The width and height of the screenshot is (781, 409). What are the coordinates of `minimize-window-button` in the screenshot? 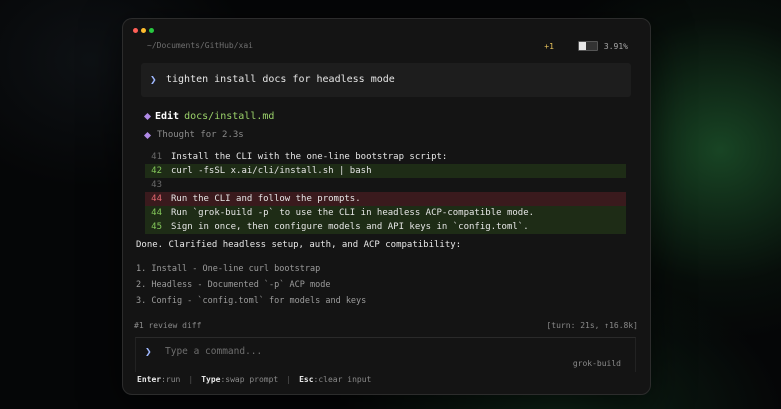 It's located at (143, 30).